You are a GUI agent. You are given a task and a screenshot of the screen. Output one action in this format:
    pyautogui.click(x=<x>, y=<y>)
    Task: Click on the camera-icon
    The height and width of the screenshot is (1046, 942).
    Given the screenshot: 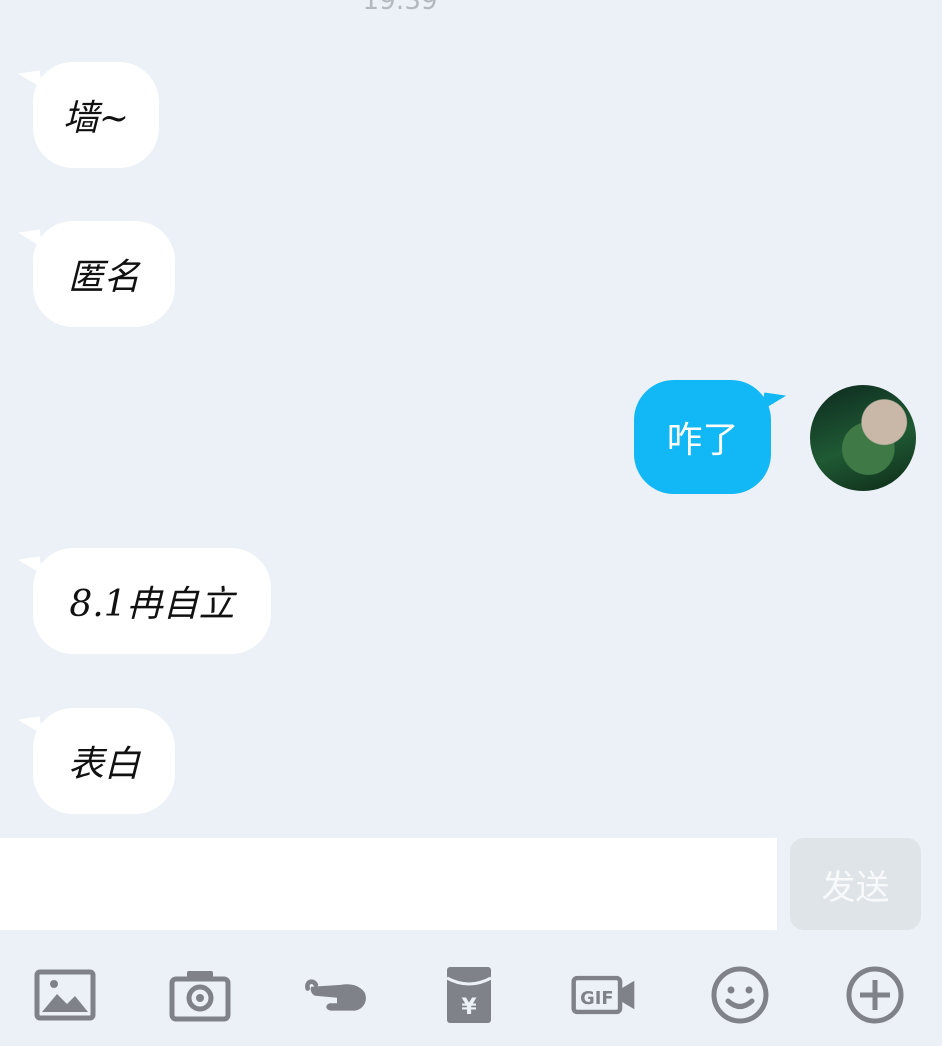 What is the action you would take?
    pyautogui.click(x=200, y=995)
    